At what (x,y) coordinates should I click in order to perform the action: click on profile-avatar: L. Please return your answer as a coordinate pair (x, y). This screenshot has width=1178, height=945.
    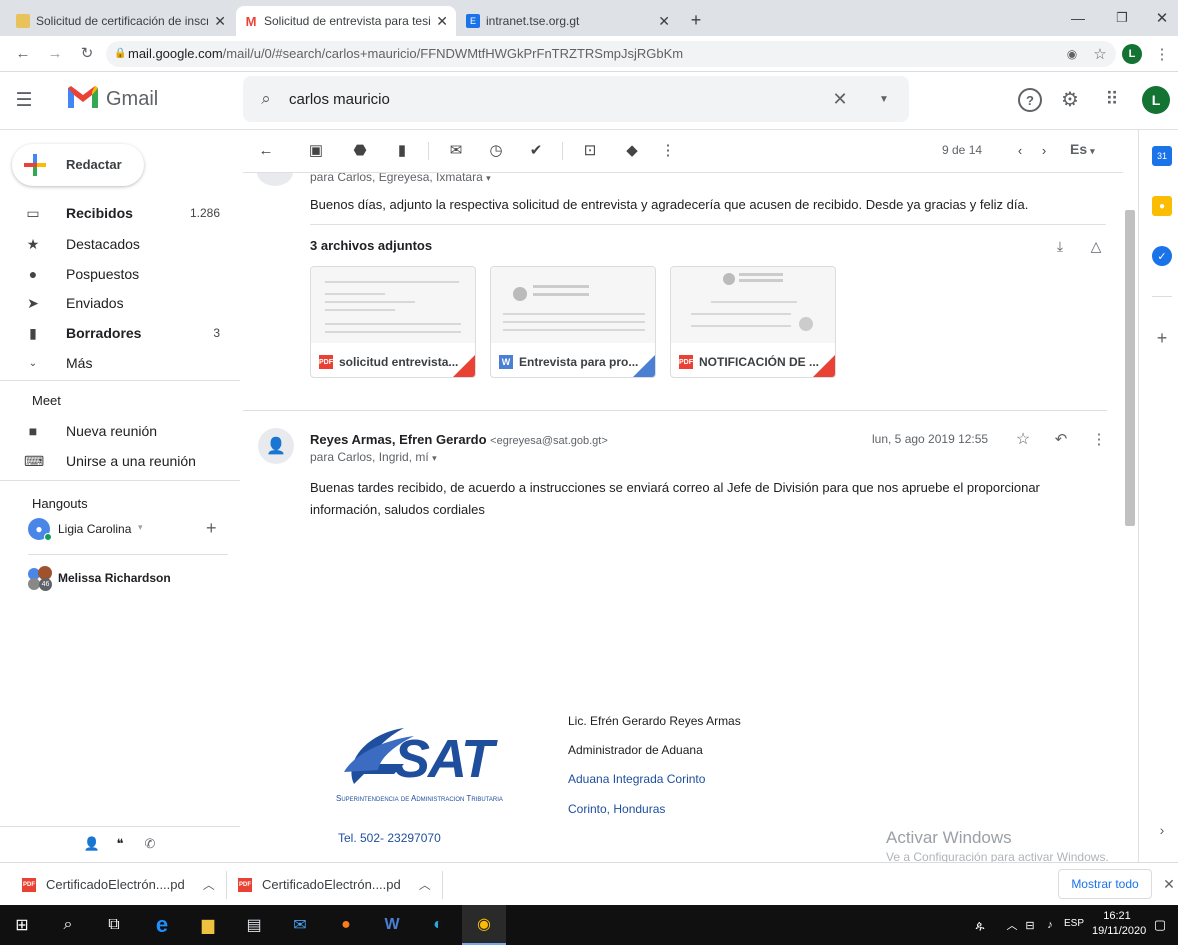
    Looking at the image, I should click on (1132, 54).